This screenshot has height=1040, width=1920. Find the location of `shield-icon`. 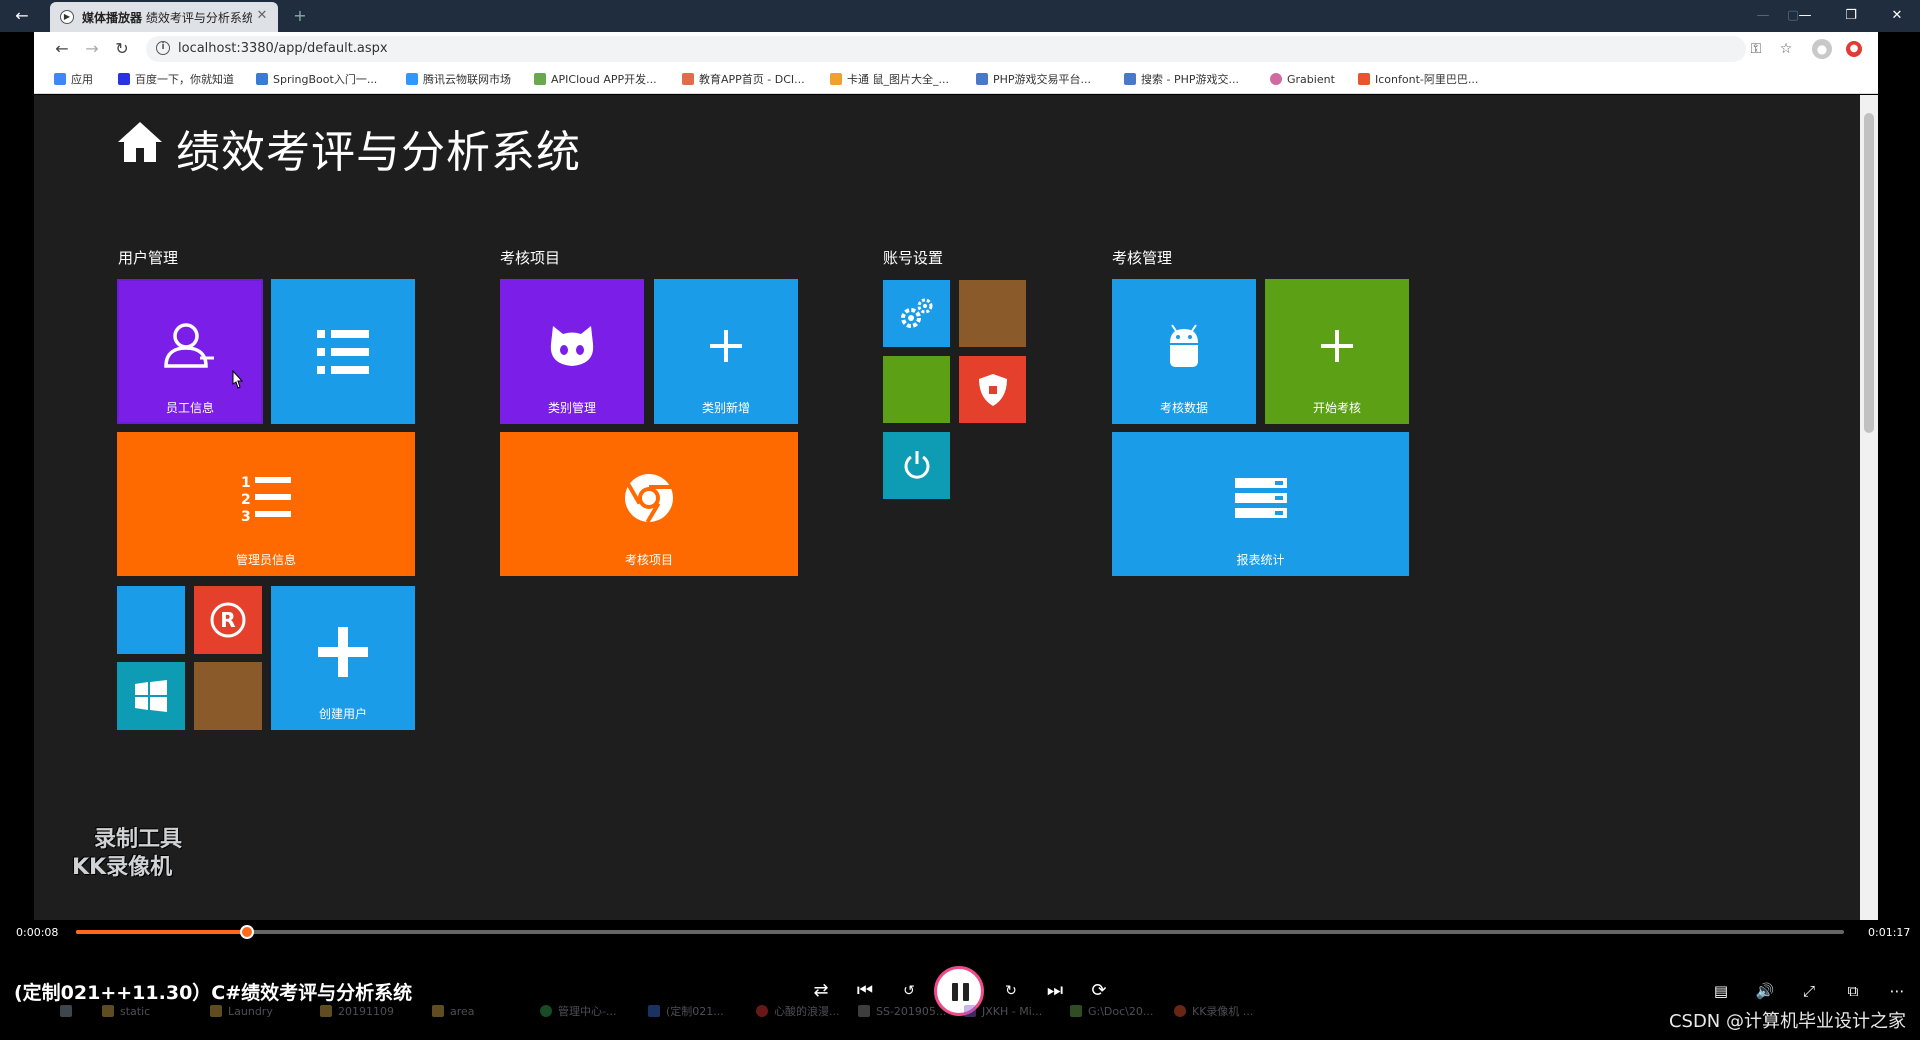

shield-icon is located at coordinates (992, 389).